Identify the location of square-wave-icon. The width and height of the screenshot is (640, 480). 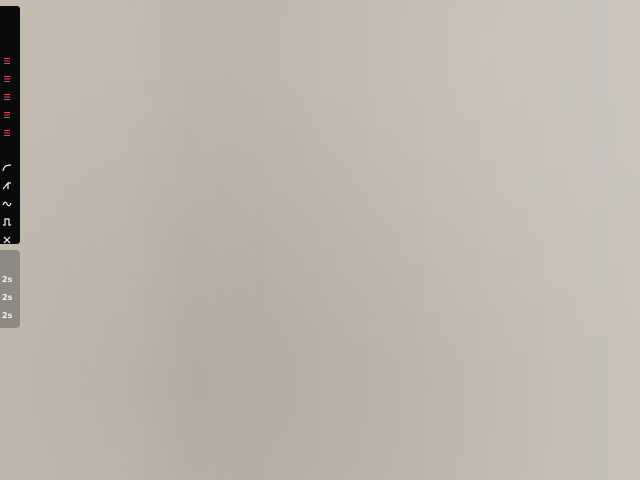
(7, 222).